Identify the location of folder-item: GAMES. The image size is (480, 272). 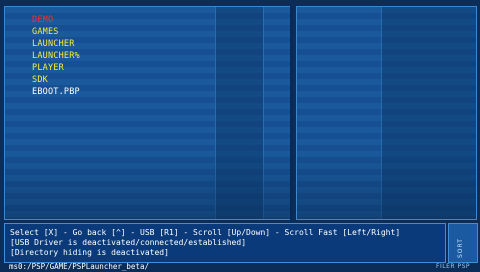
(56, 32).